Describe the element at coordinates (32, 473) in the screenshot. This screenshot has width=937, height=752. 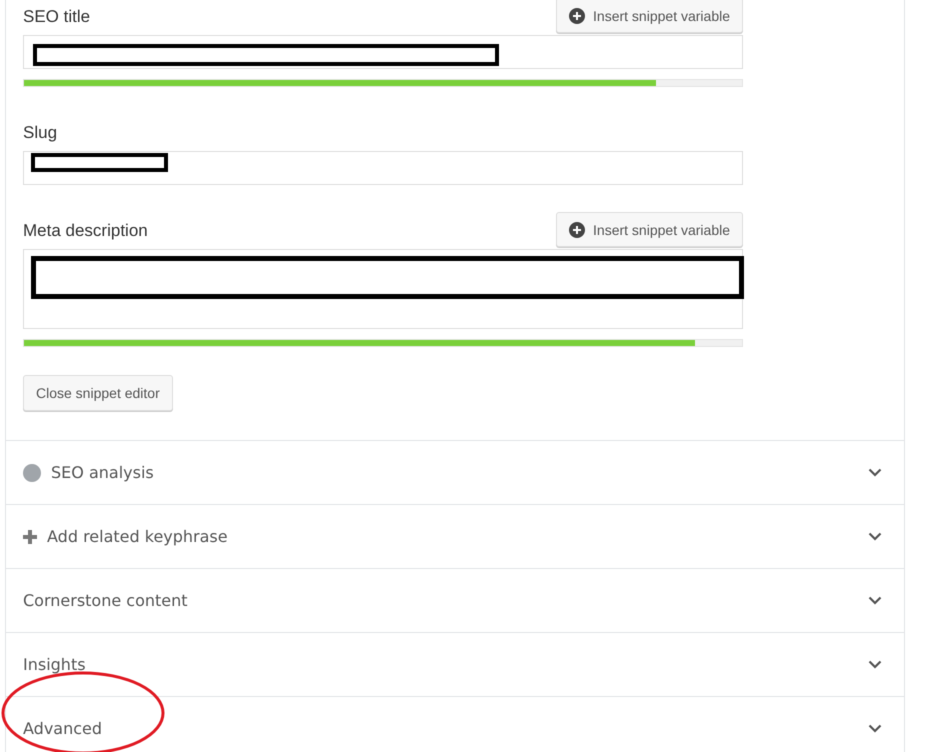
I see `status-dot-icon` at that location.